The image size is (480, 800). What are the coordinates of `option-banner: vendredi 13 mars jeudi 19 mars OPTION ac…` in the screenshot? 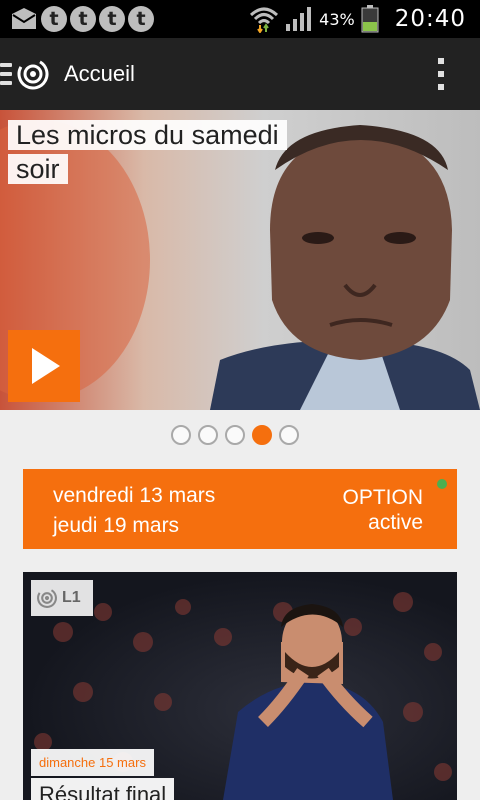 It's located at (240, 509).